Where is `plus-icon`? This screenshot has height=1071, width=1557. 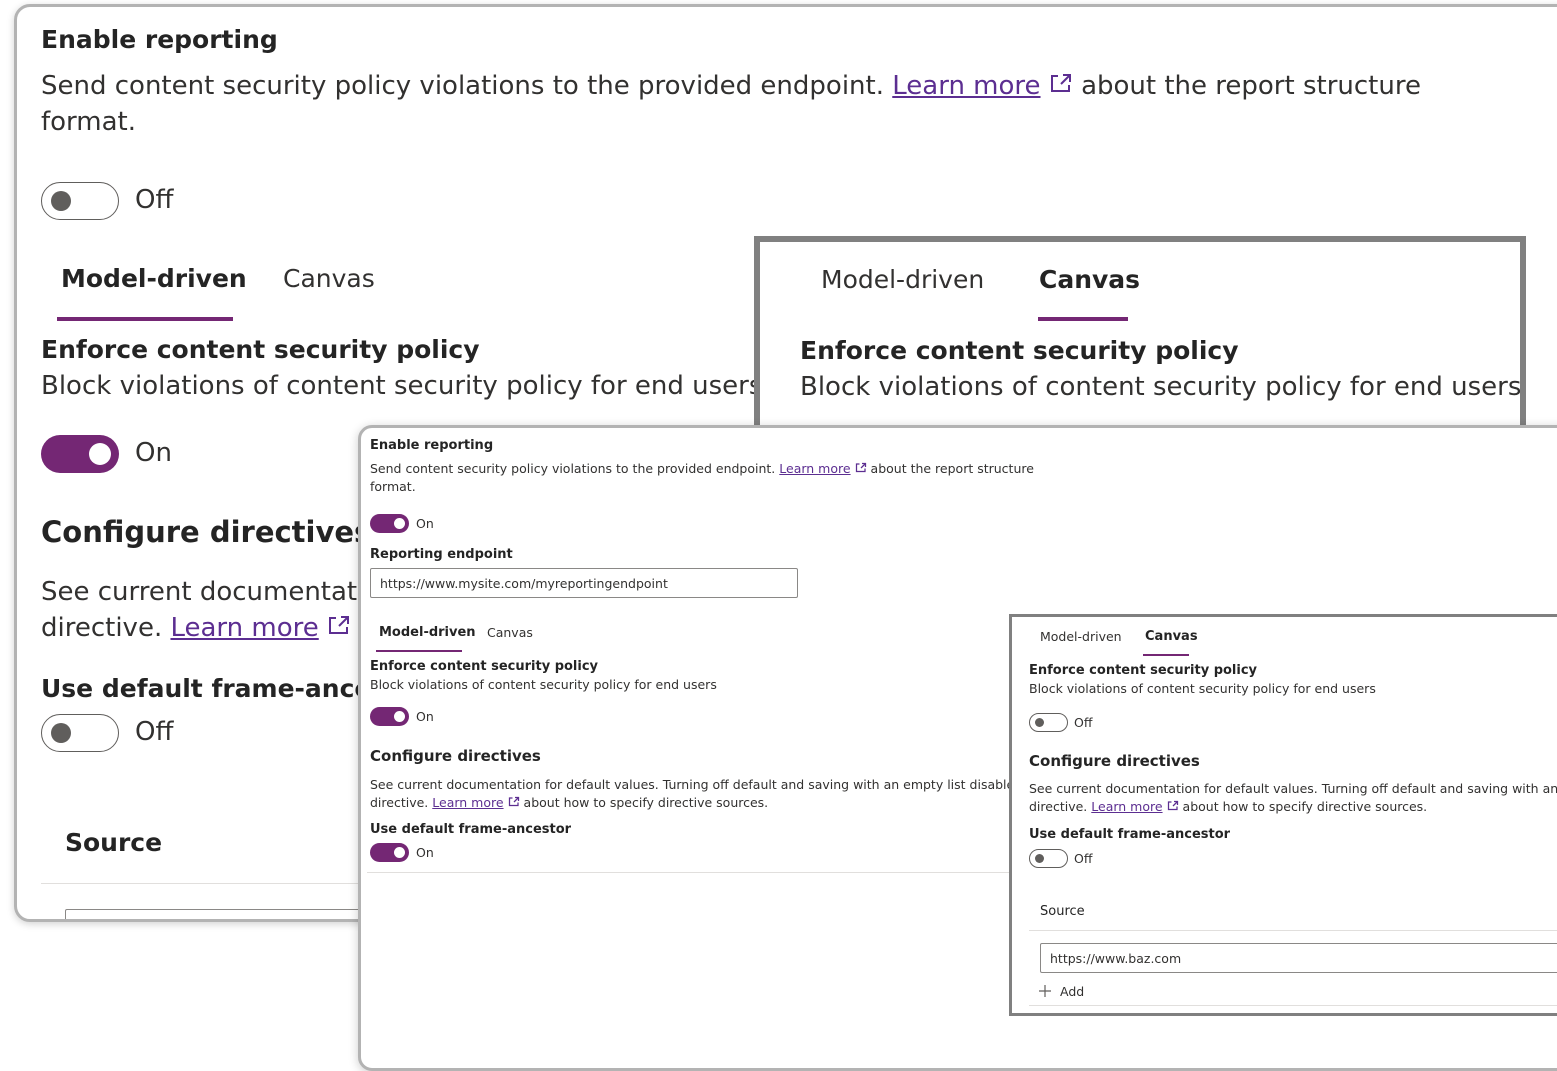 plus-icon is located at coordinates (1045, 991).